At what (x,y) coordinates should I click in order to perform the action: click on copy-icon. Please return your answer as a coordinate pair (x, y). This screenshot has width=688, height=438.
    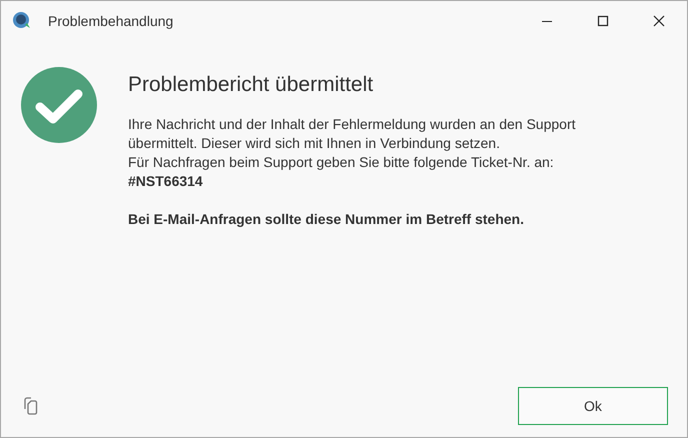
    Looking at the image, I should click on (30, 406).